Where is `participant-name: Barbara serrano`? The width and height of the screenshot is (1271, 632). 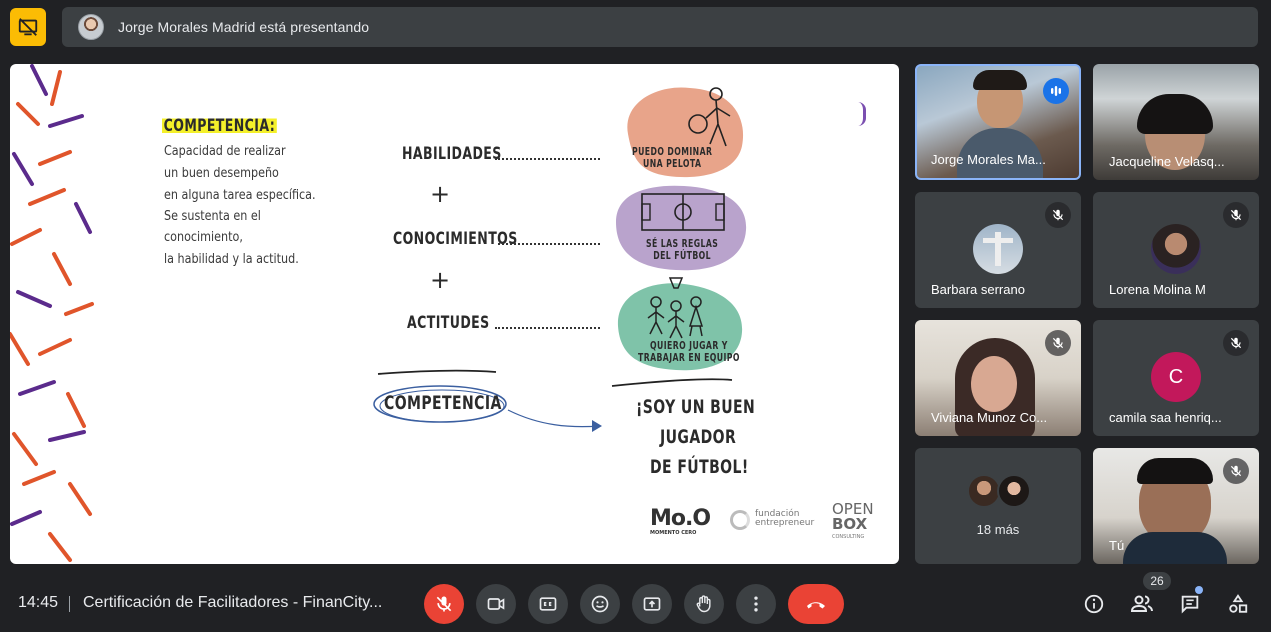
participant-name: Barbara serrano is located at coordinates (978, 289).